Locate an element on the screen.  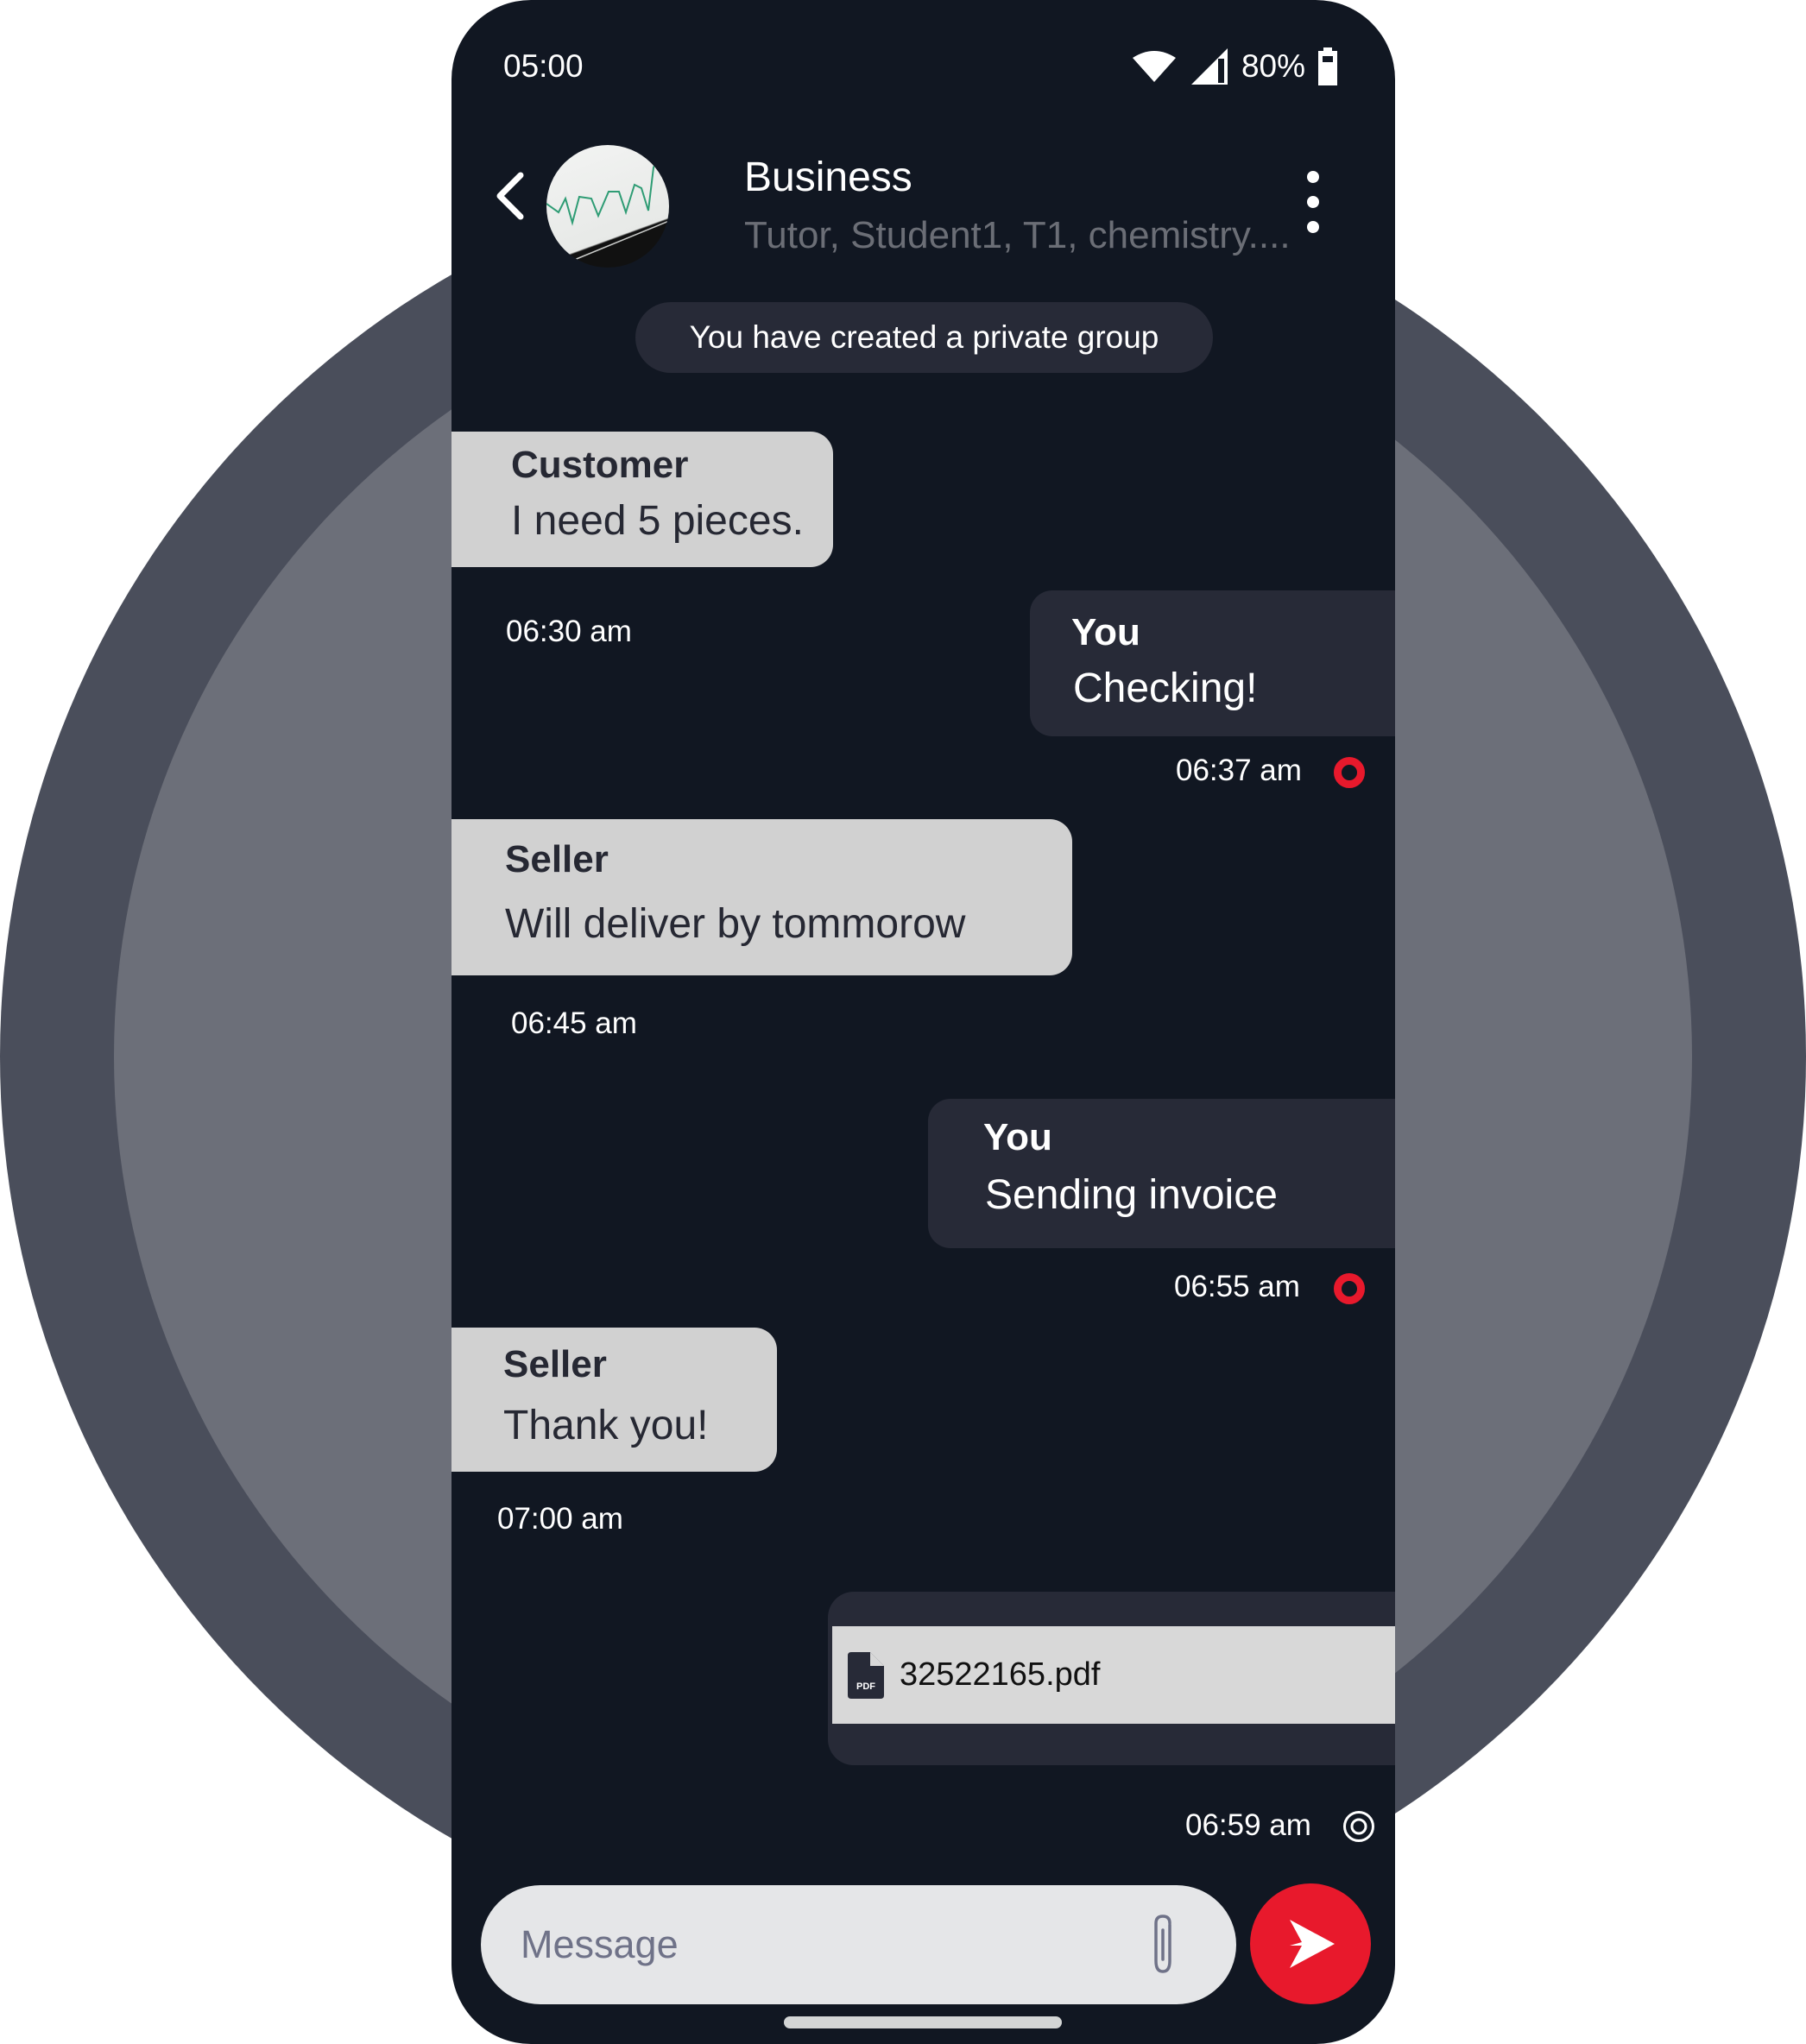
group-avatar is located at coordinates (607, 206).